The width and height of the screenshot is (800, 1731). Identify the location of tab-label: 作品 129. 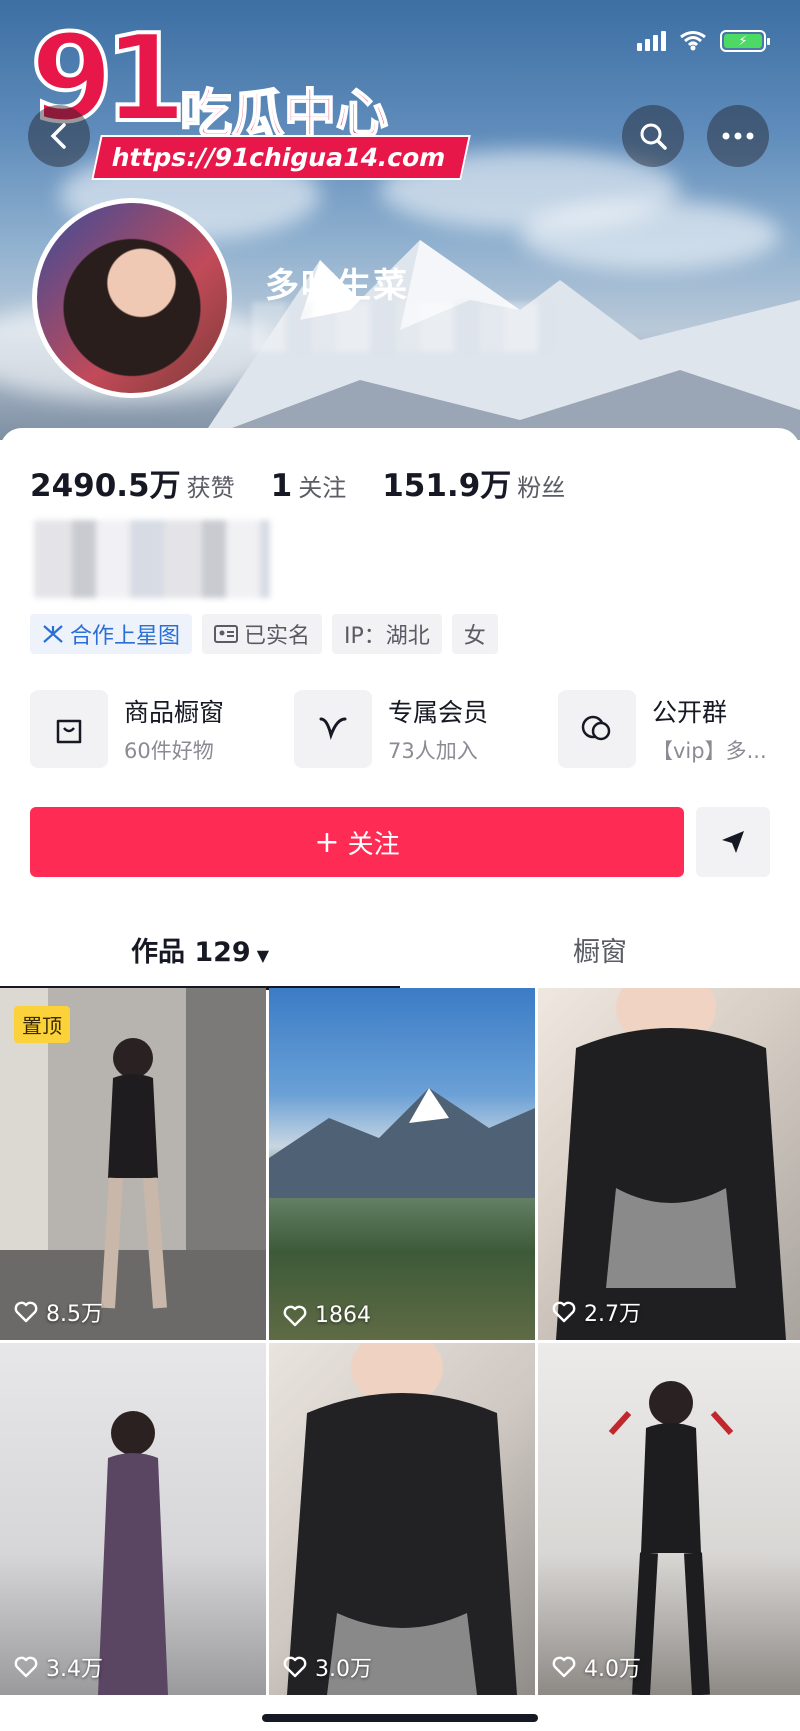
(190, 952).